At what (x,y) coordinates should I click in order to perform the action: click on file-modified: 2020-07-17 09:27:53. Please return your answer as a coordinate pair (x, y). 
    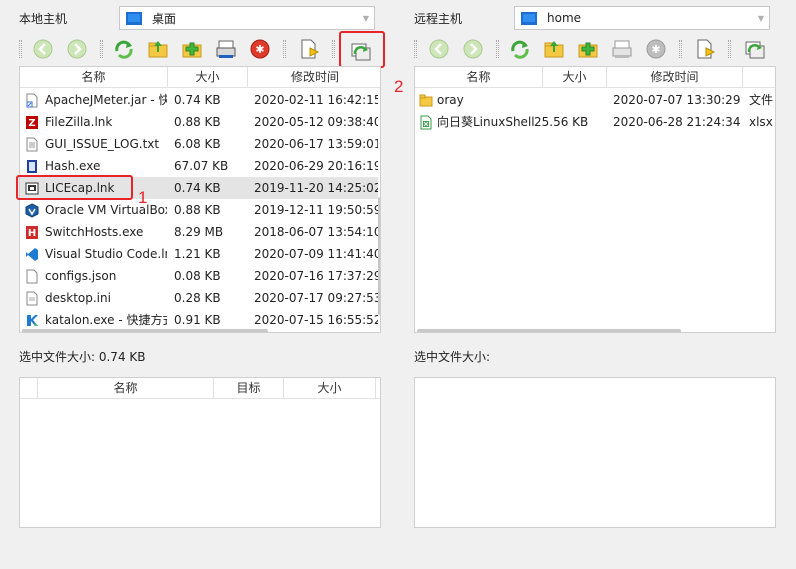
    Looking at the image, I should click on (316, 298).